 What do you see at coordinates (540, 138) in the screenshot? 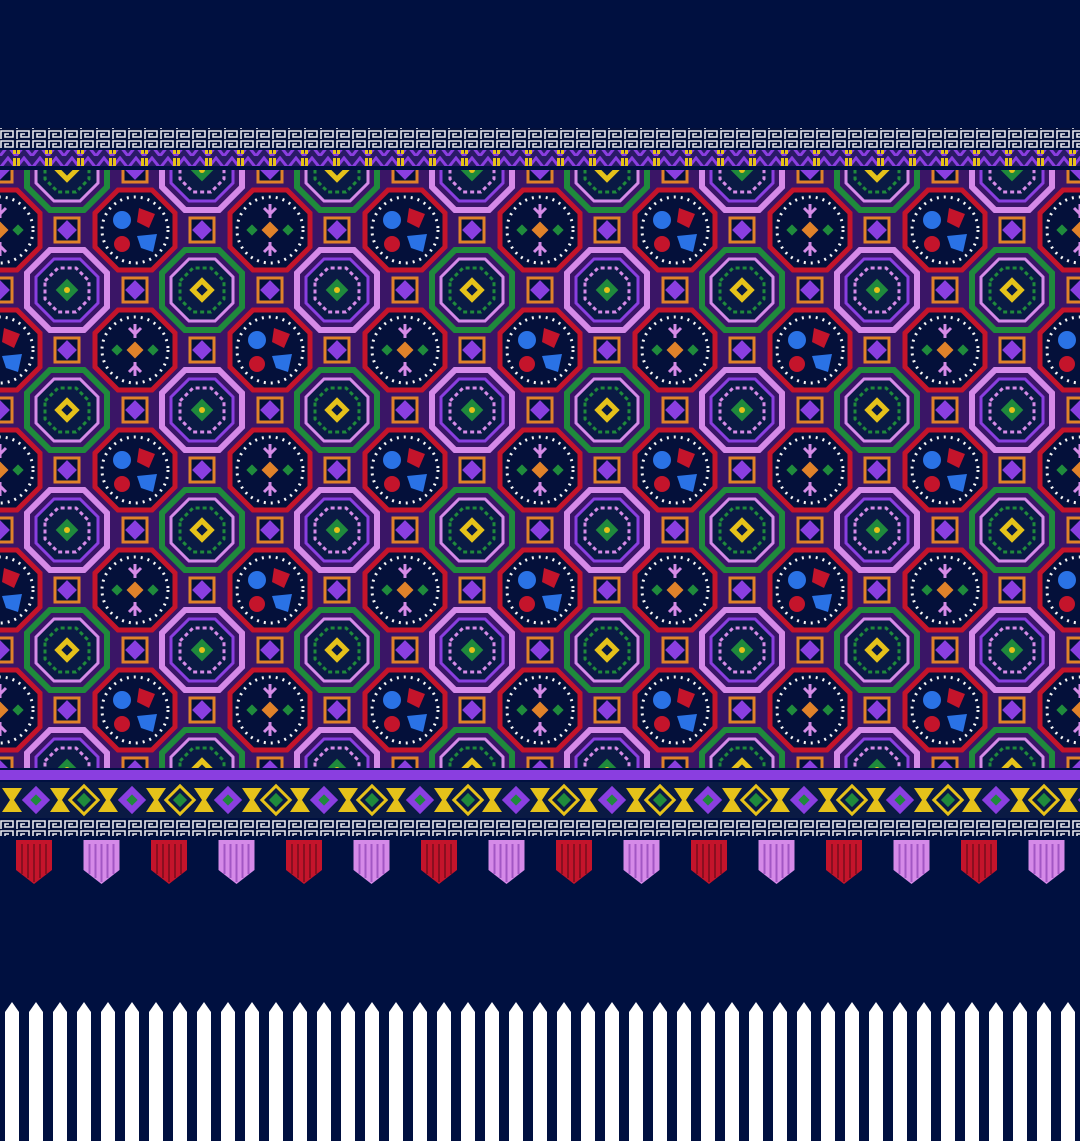
I see `top-greek-key-border` at bounding box center [540, 138].